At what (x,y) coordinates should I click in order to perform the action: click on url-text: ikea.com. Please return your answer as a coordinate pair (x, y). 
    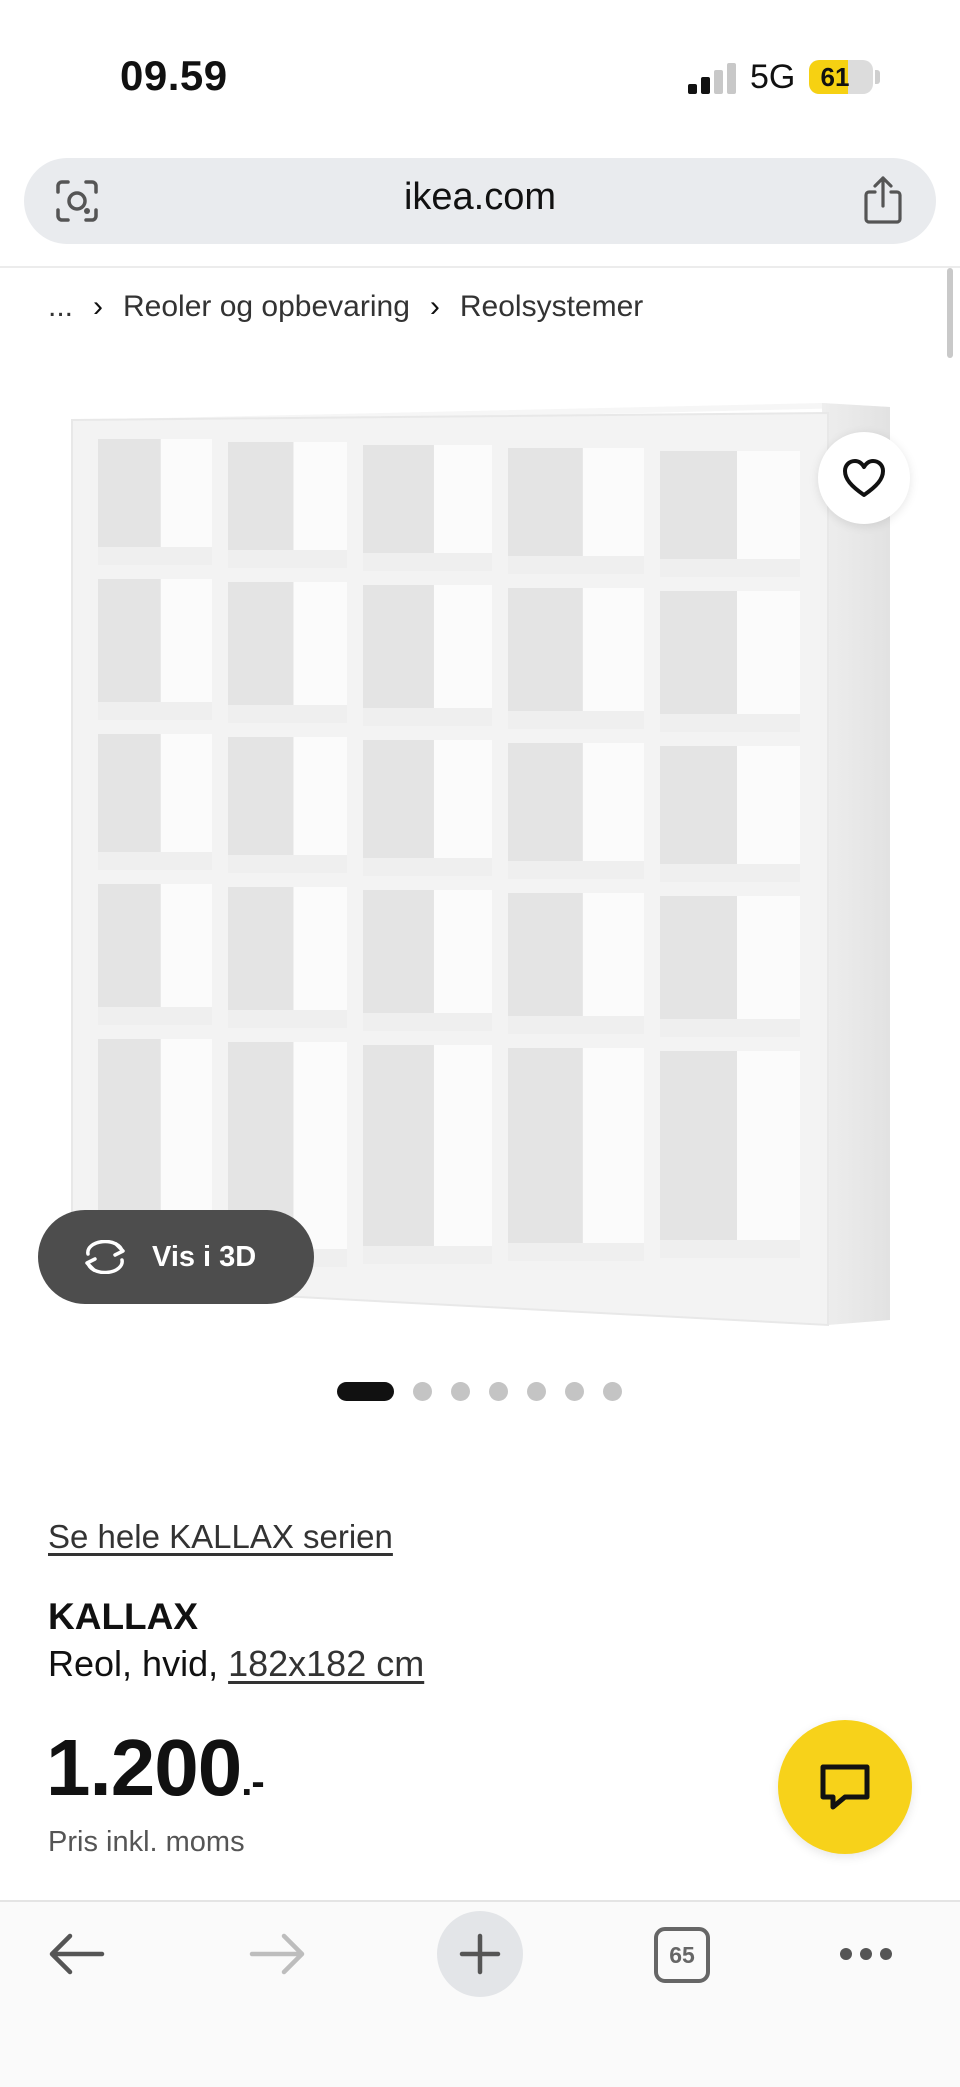
    Looking at the image, I should click on (480, 197).